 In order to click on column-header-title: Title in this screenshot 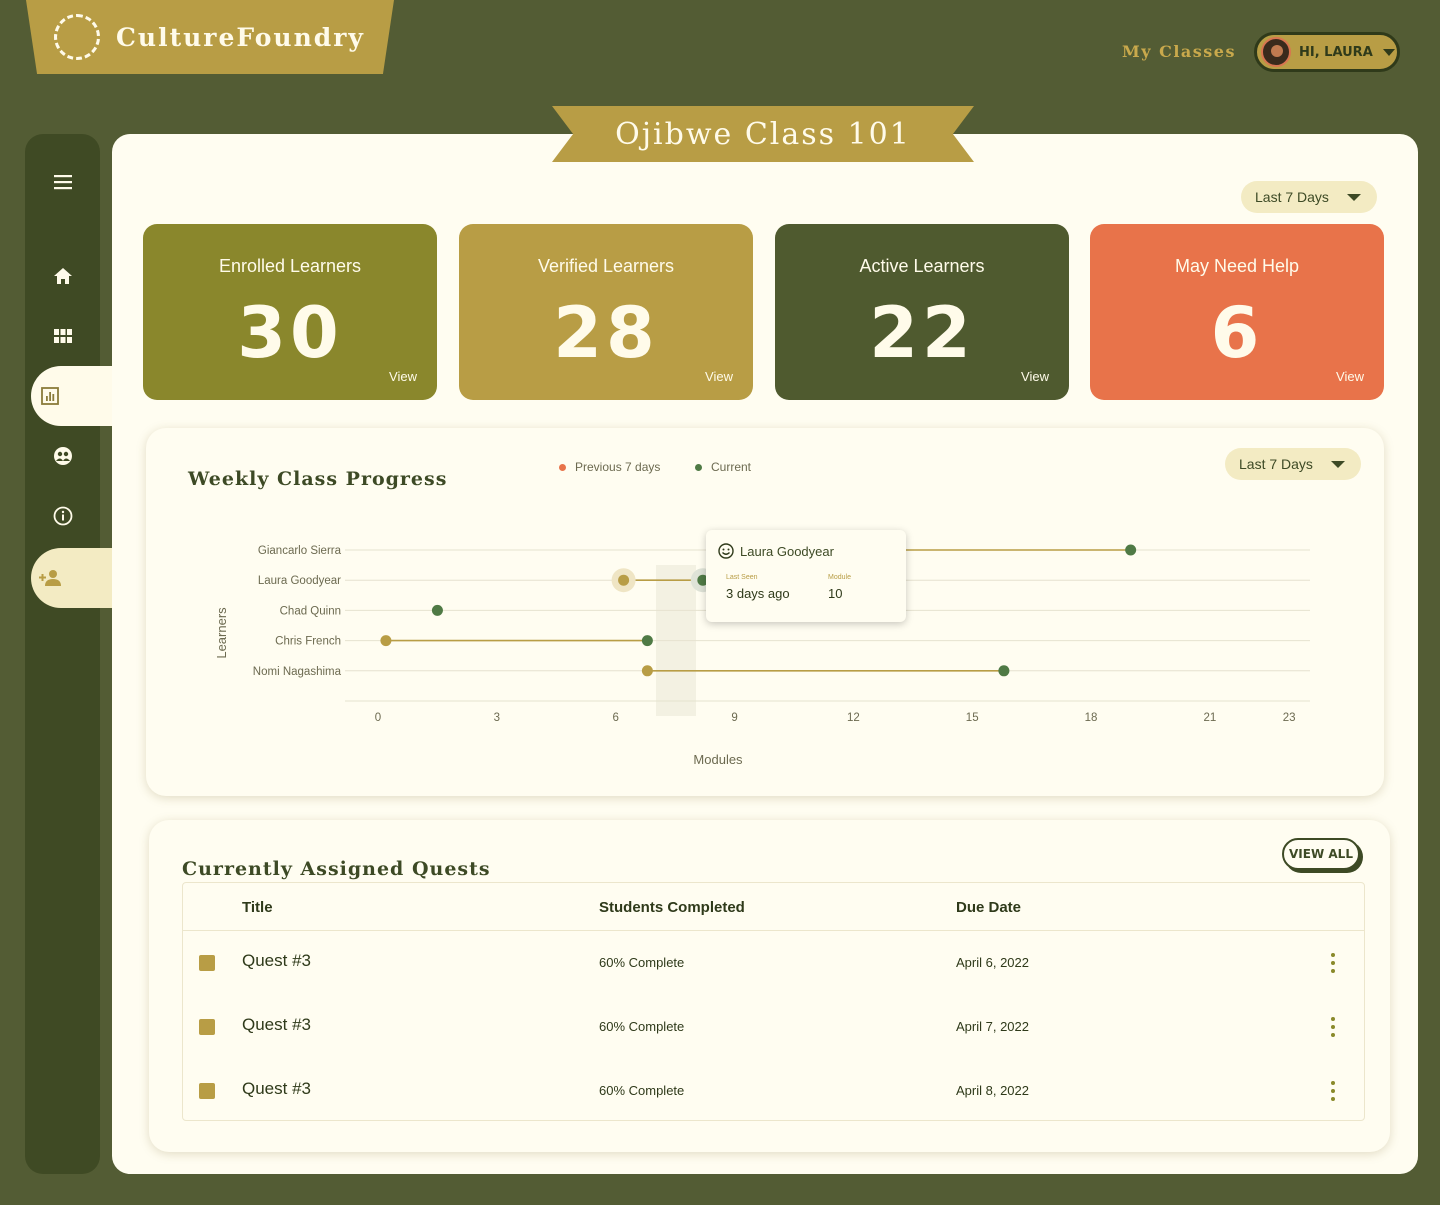, I will do `click(257, 907)`.